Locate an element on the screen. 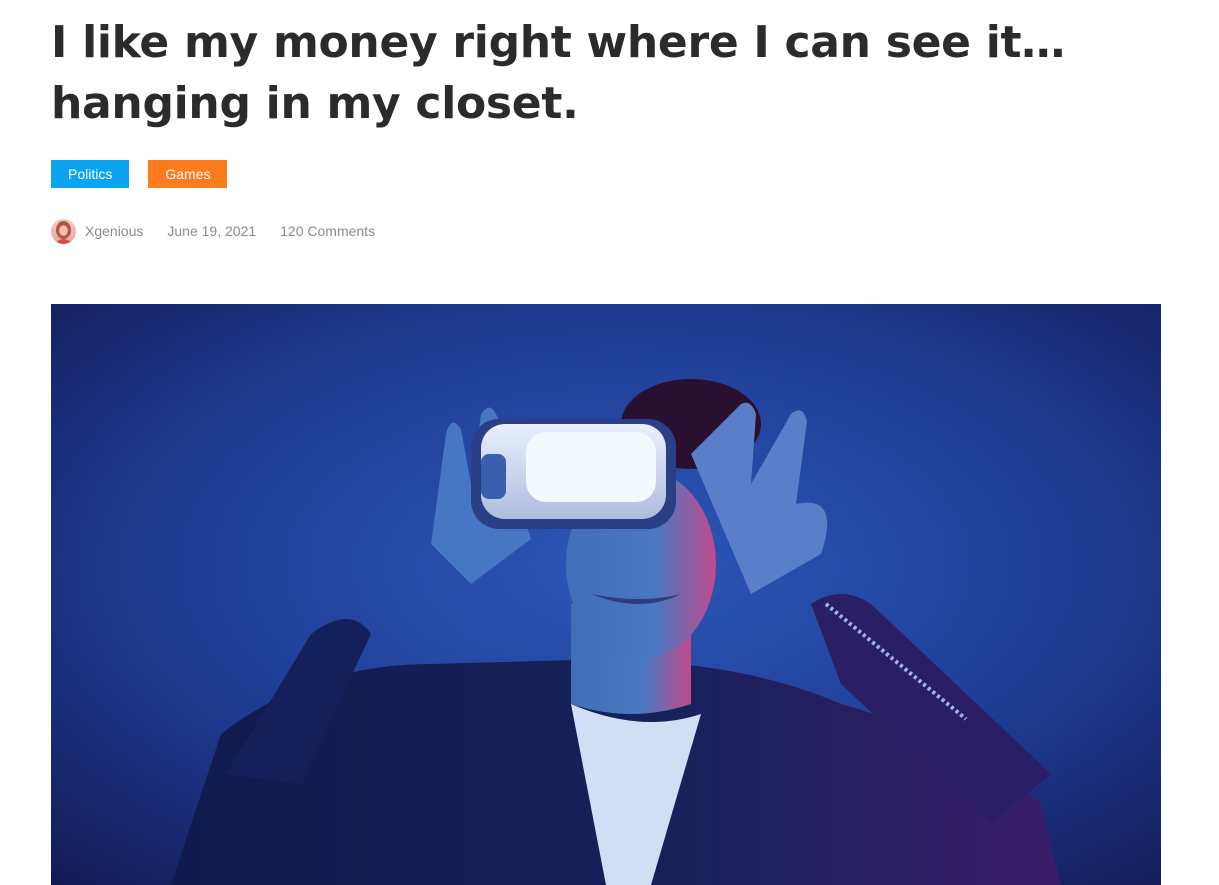 The width and height of the screenshot is (1219, 885). category-tags: Politics Games is located at coordinates (139, 174).